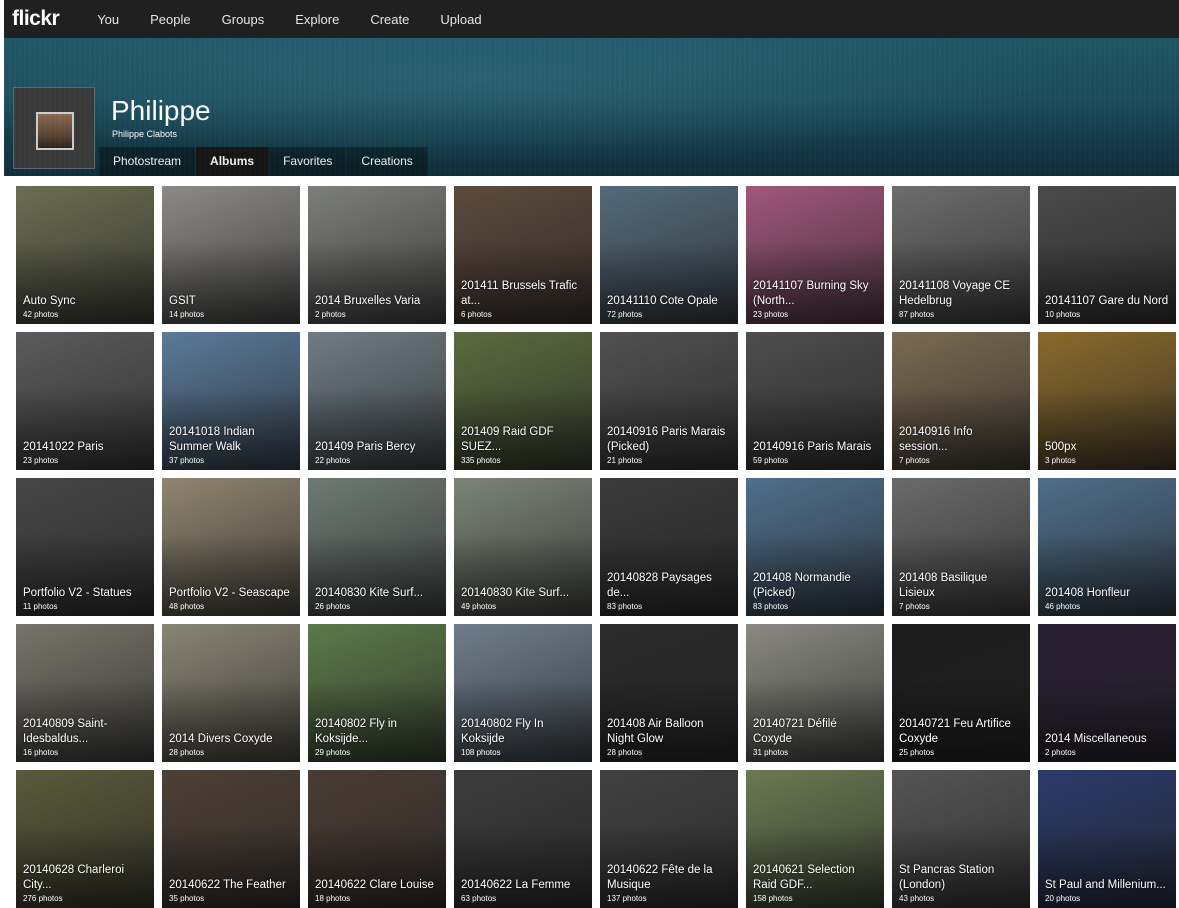 The height and width of the screenshot is (908, 1179). What do you see at coordinates (1107, 301) in the screenshot?
I see `album-title: 20141107 Gare du Nord` at bounding box center [1107, 301].